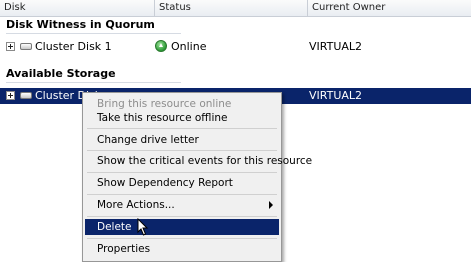  What do you see at coordinates (182, 227) in the screenshot?
I see `menu-item-delete: Delete` at bounding box center [182, 227].